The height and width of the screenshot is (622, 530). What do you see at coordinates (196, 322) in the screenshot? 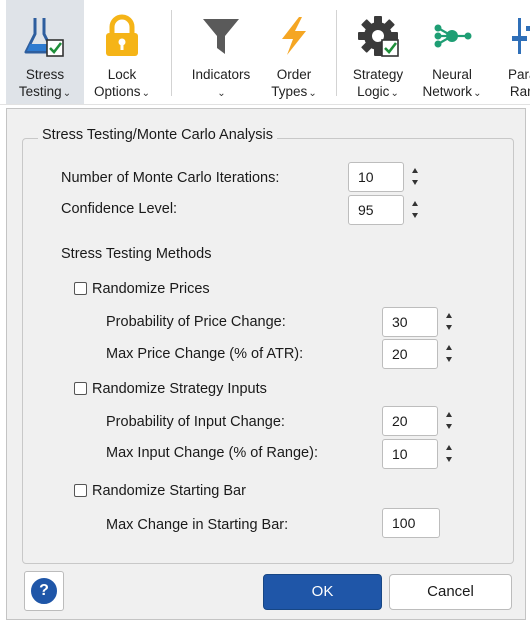
I see `price-probability-label: Probability of Price Change:` at bounding box center [196, 322].